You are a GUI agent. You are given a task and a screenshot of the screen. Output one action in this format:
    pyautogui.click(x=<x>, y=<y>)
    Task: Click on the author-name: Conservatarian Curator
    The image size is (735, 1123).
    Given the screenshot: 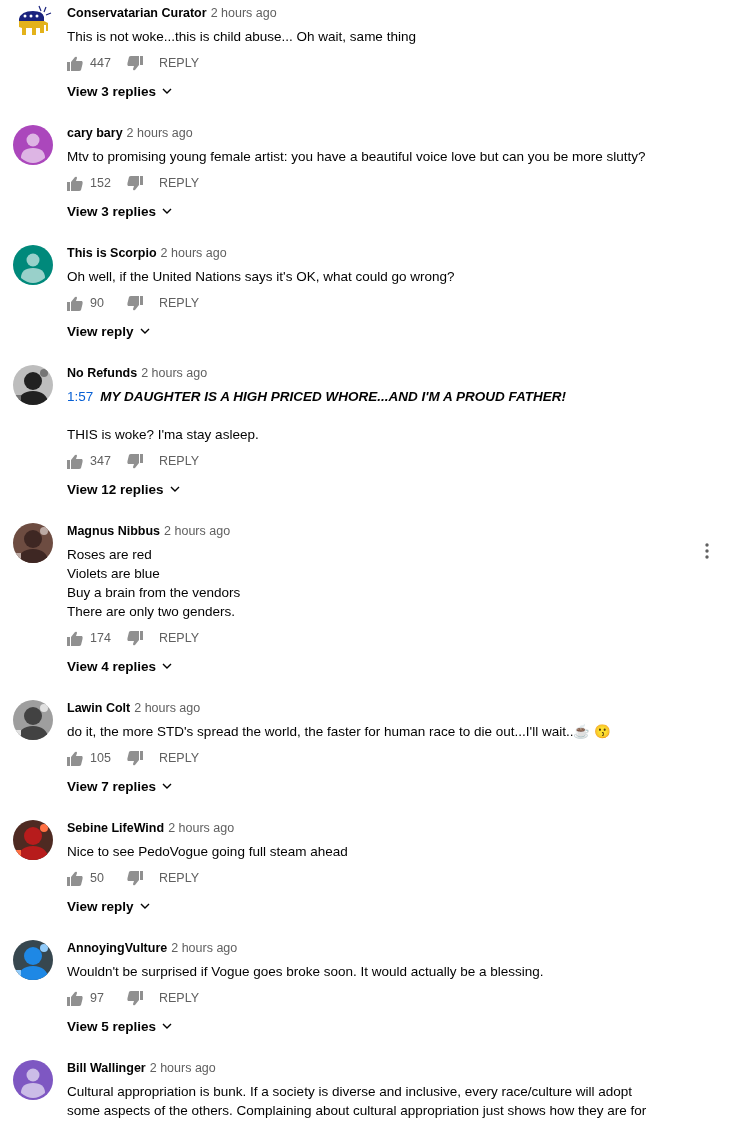 What is the action you would take?
    pyautogui.click(x=137, y=13)
    